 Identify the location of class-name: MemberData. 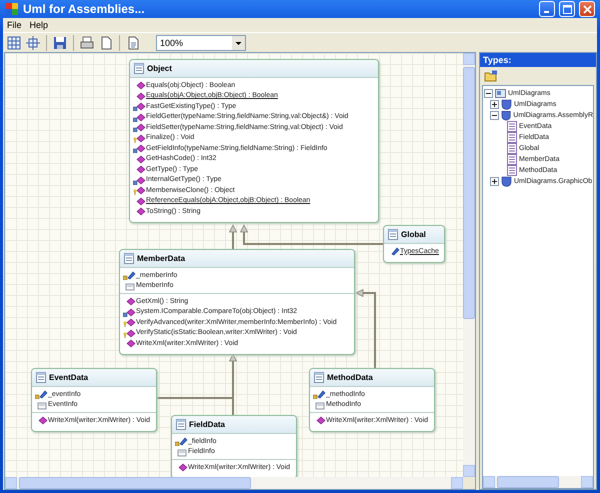
(161, 258).